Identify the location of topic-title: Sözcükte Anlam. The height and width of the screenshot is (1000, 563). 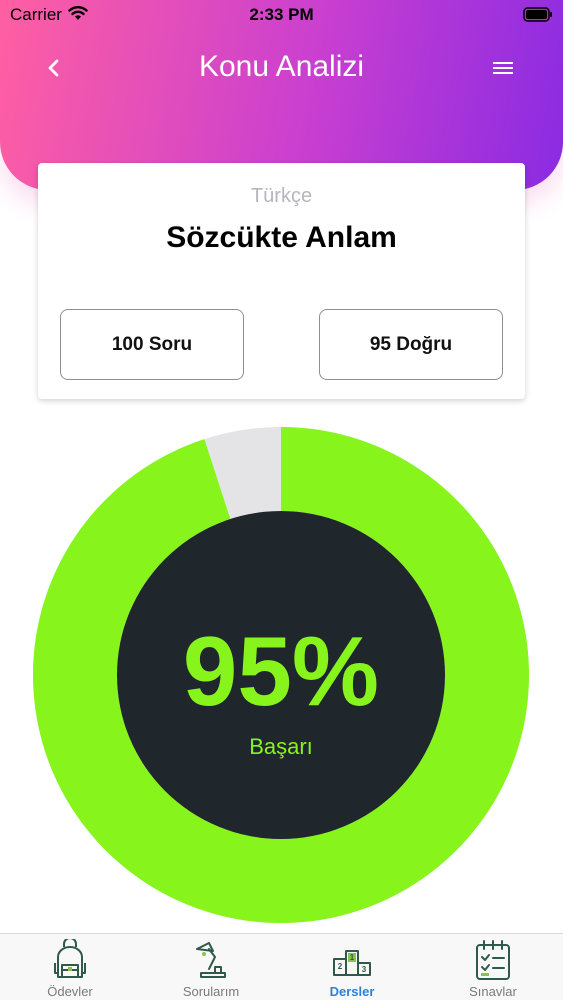
(281, 237).